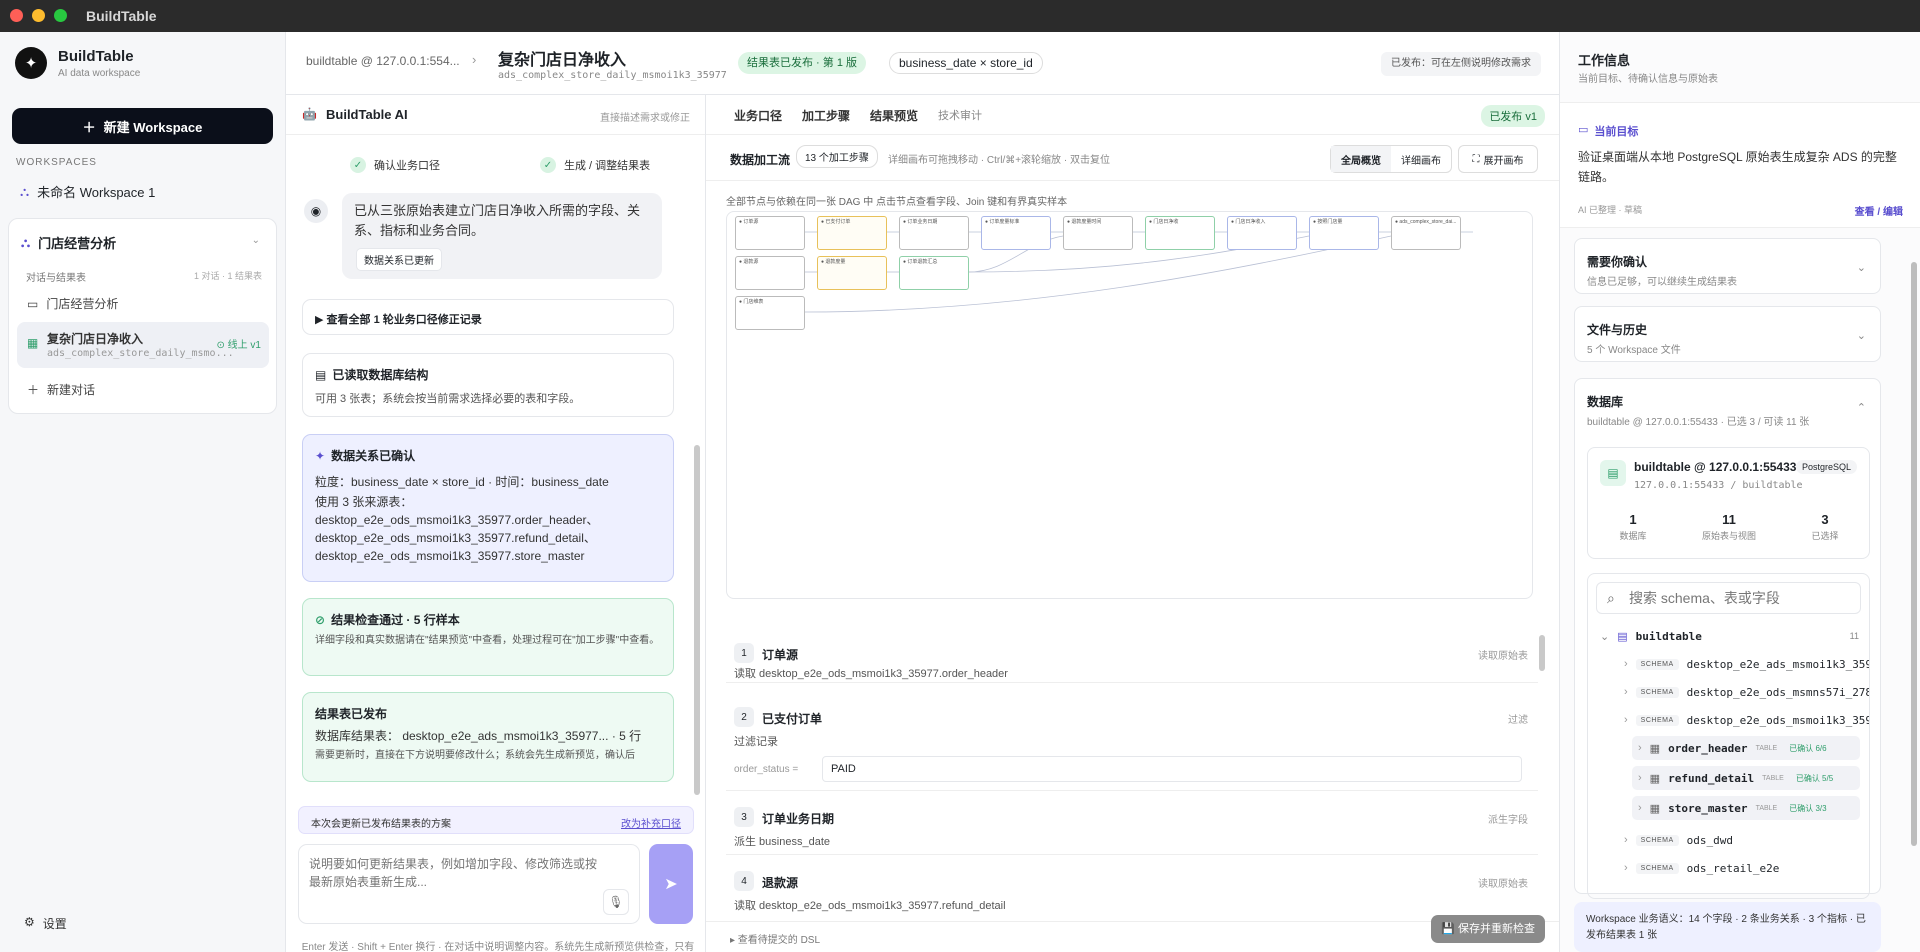  Describe the element at coordinates (562, 60) in the screenshot. I see `page-title: 复杂门店日净收入` at that location.